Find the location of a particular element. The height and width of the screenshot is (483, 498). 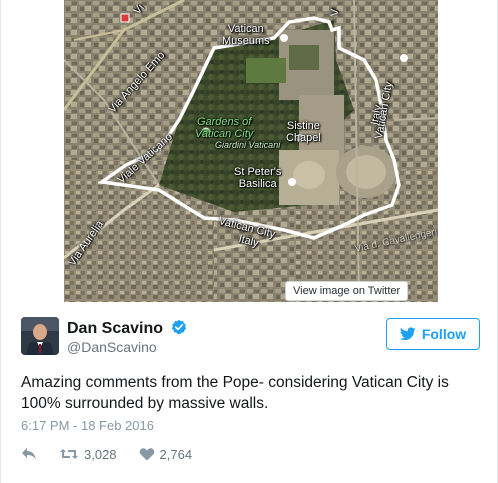

retweet-button: 3,028 is located at coordinates (88, 454).